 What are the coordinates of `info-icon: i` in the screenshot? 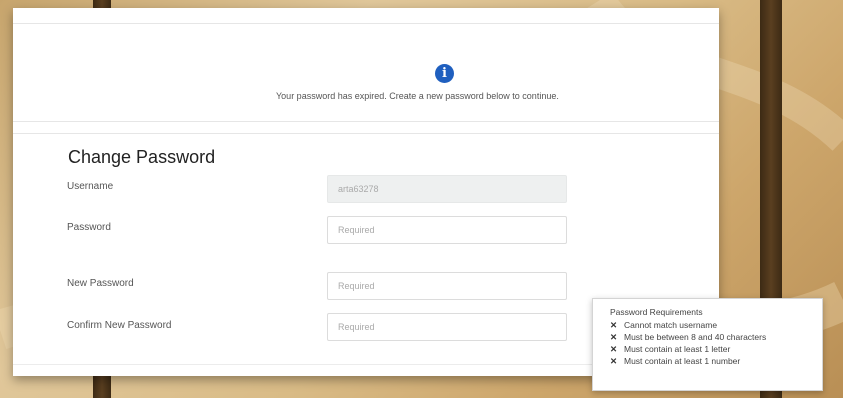 It's located at (444, 73).